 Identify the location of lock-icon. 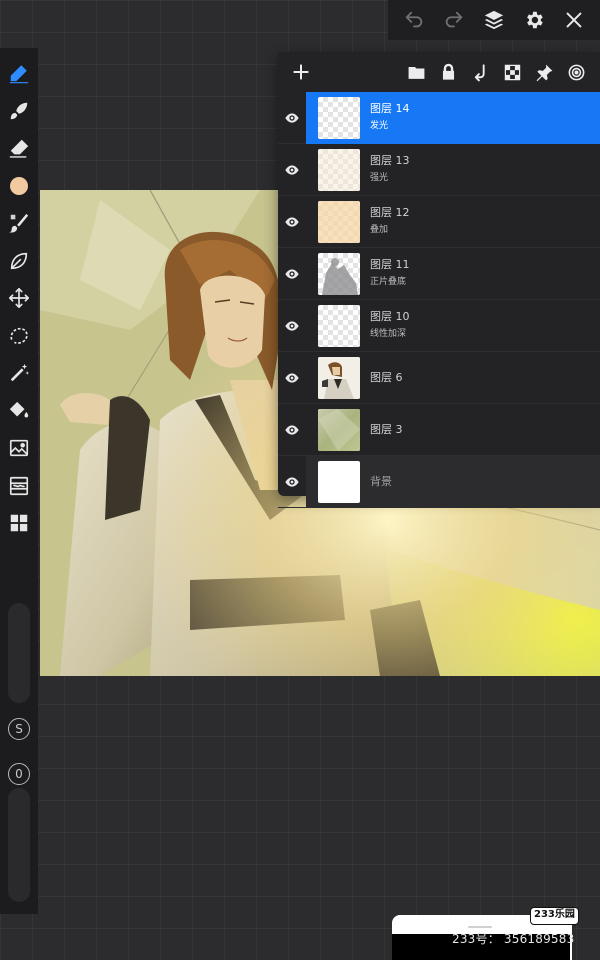
(448, 71).